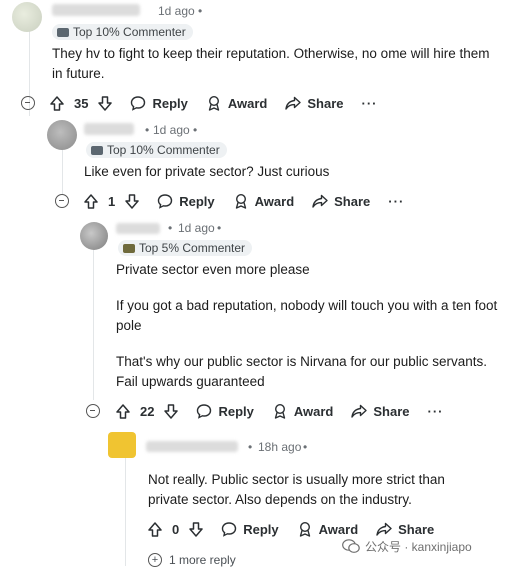  I want to click on vote-count: 0, so click(176, 529).